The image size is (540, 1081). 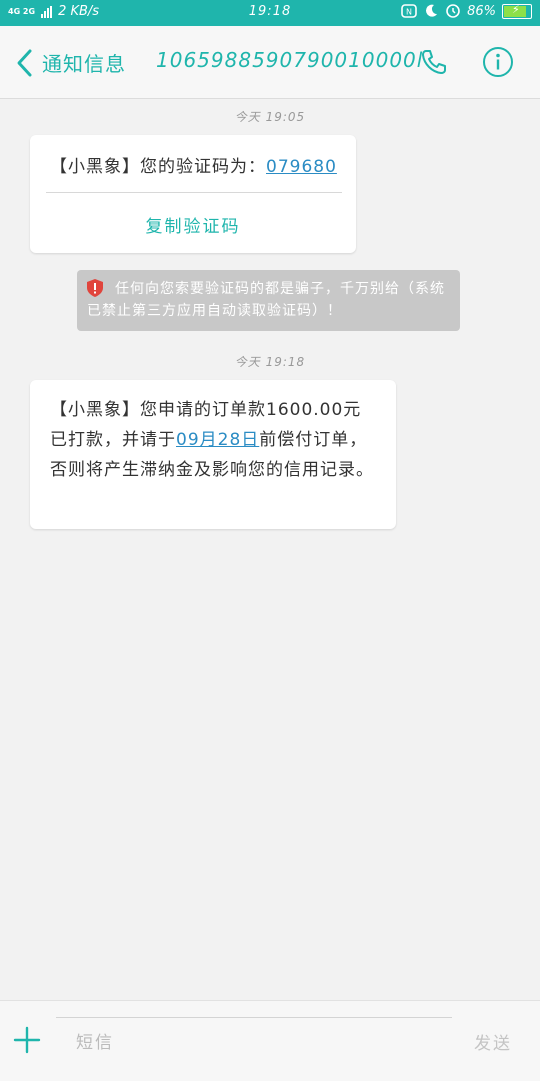 What do you see at coordinates (27, 1040) in the screenshot?
I see `plus-icon` at bounding box center [27, 1040].